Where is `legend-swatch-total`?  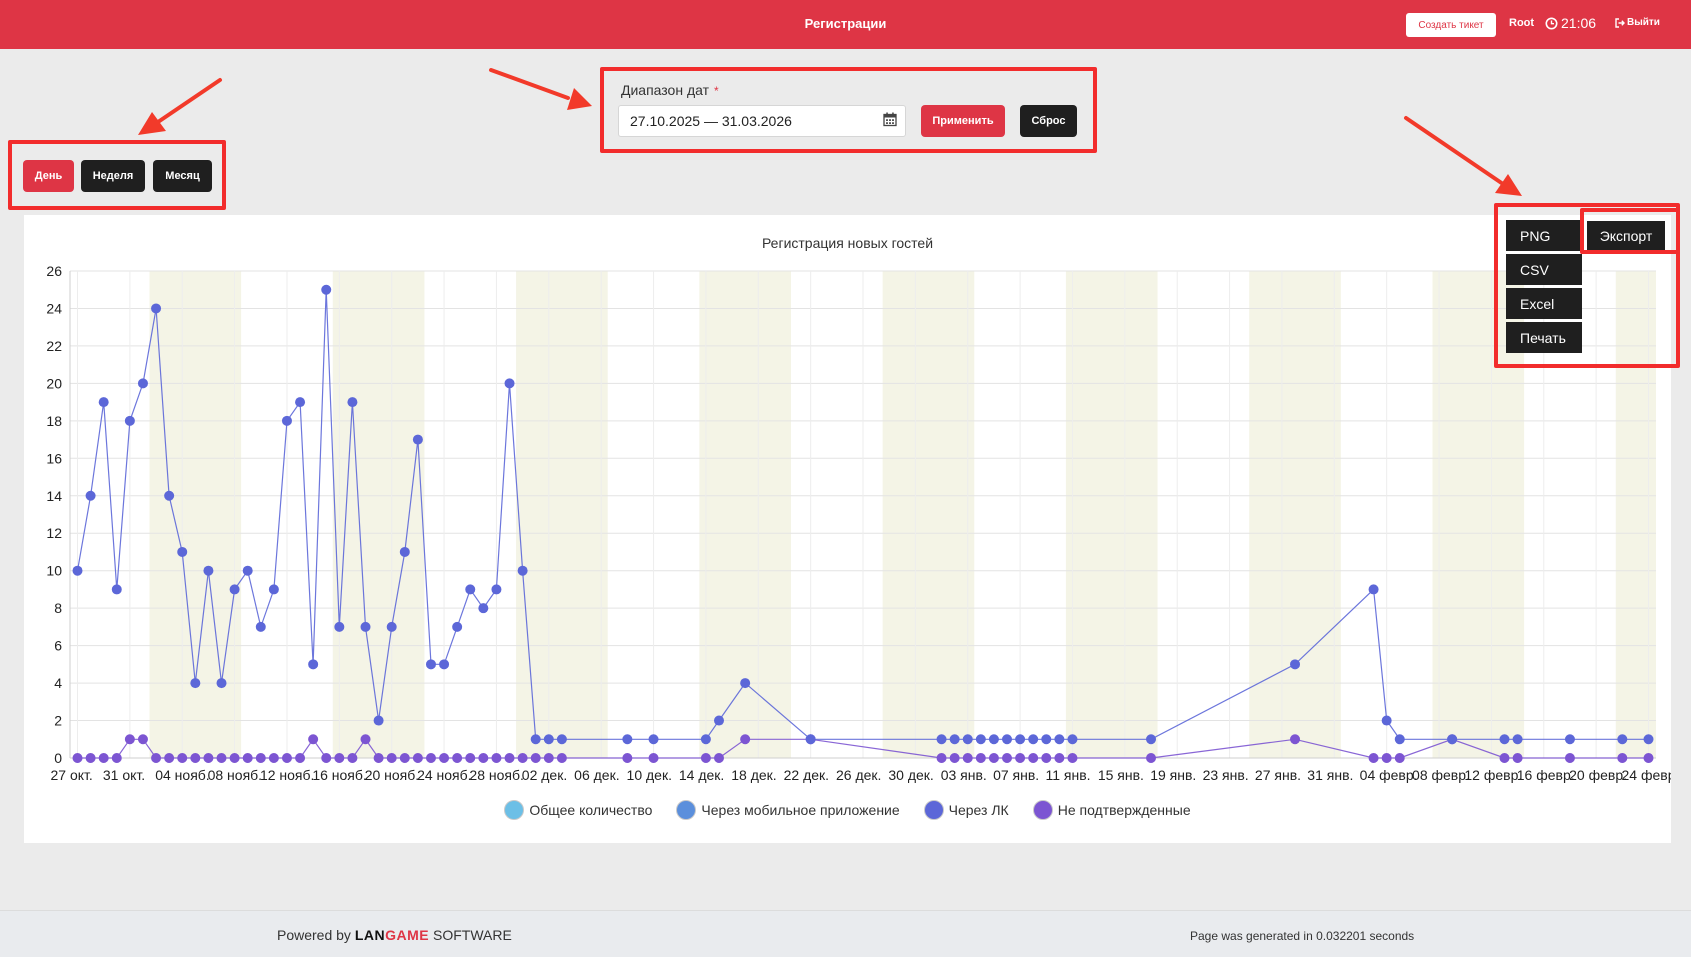 legend-swatch-total is located at coordinates (514, 810).